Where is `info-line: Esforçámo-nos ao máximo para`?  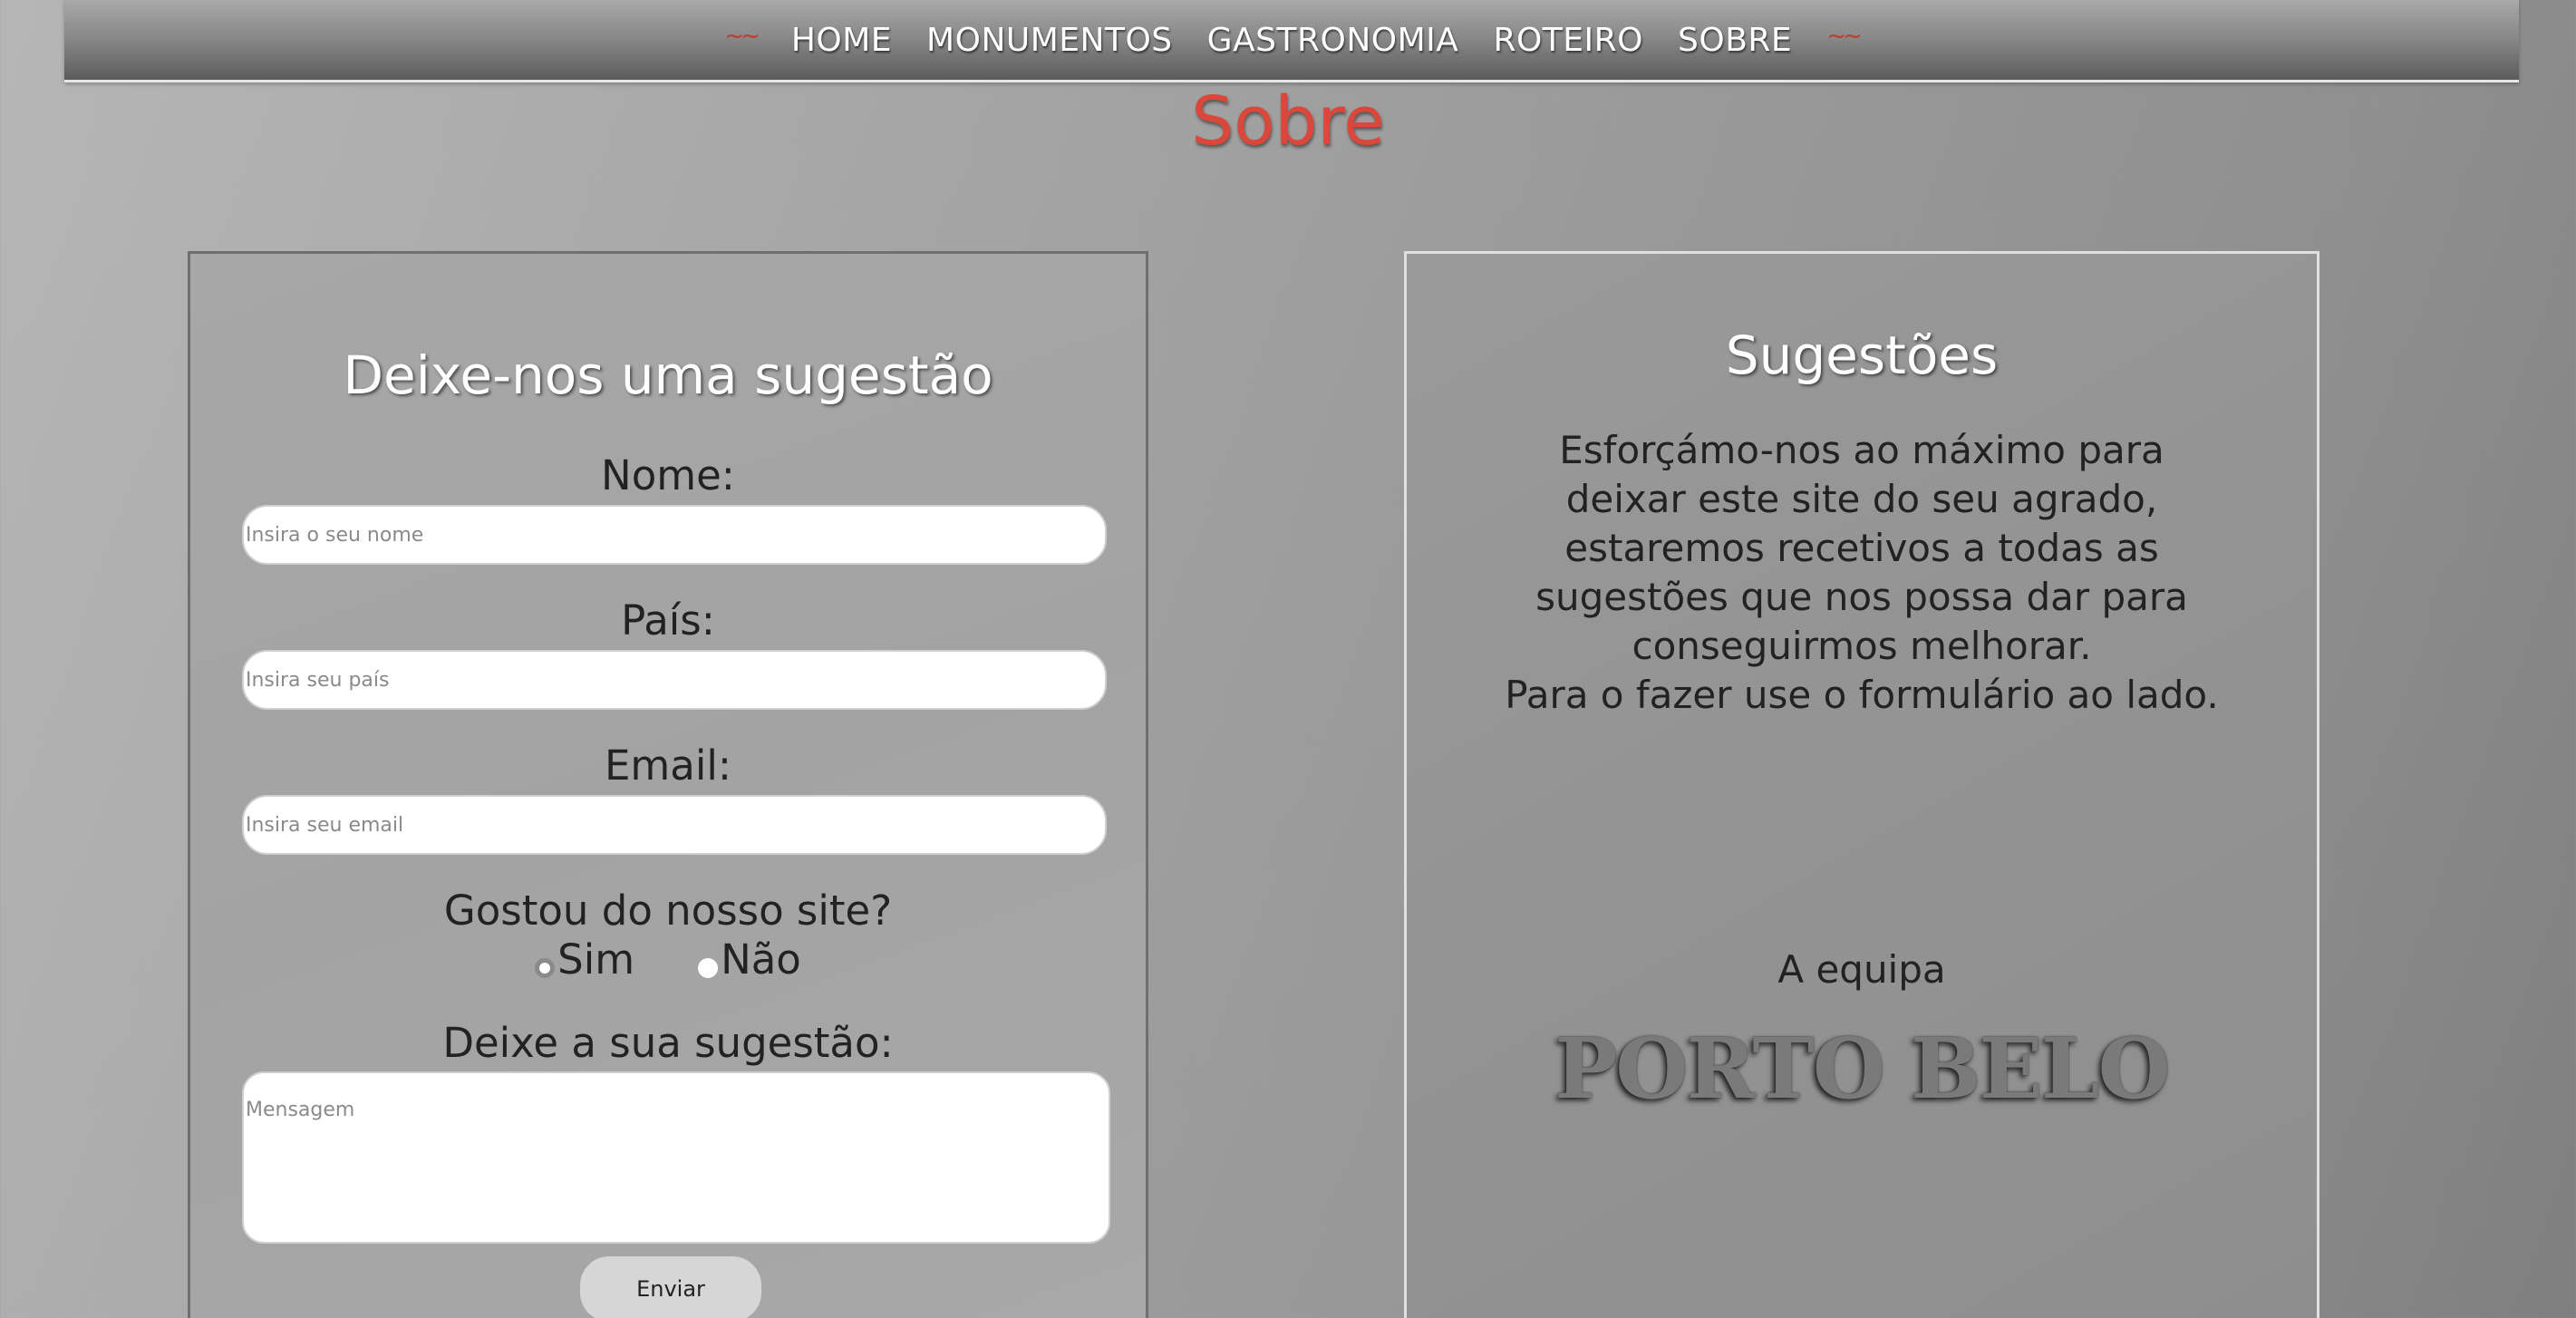
info-line: Esforçámo-nos ao máximo para is located at coordinates (1861, 450).